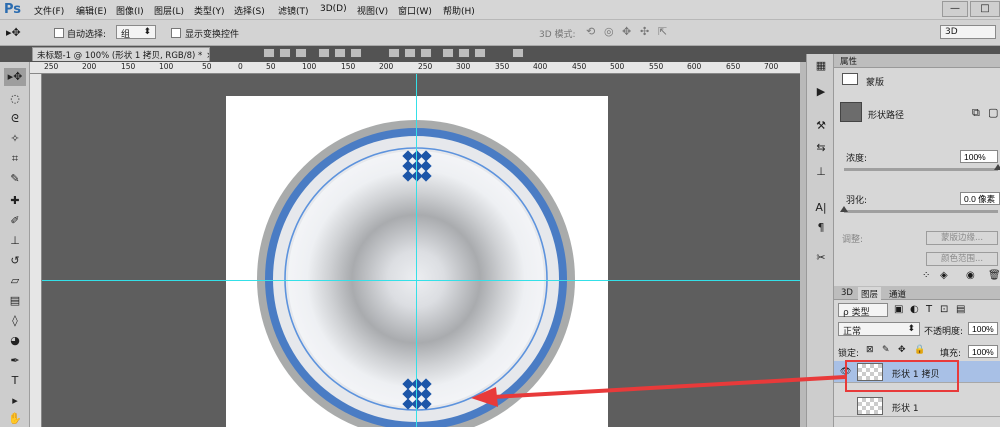 The height and width of the screenshot is (427, 1000). I want to click on move-tool-icon: ▸✥, so click(13, 32).